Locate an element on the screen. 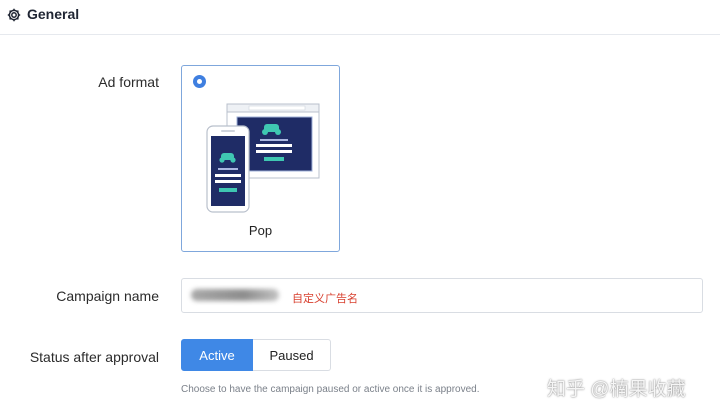  annotation-text: 自定义广告名 is located at coordinates (325, 299).